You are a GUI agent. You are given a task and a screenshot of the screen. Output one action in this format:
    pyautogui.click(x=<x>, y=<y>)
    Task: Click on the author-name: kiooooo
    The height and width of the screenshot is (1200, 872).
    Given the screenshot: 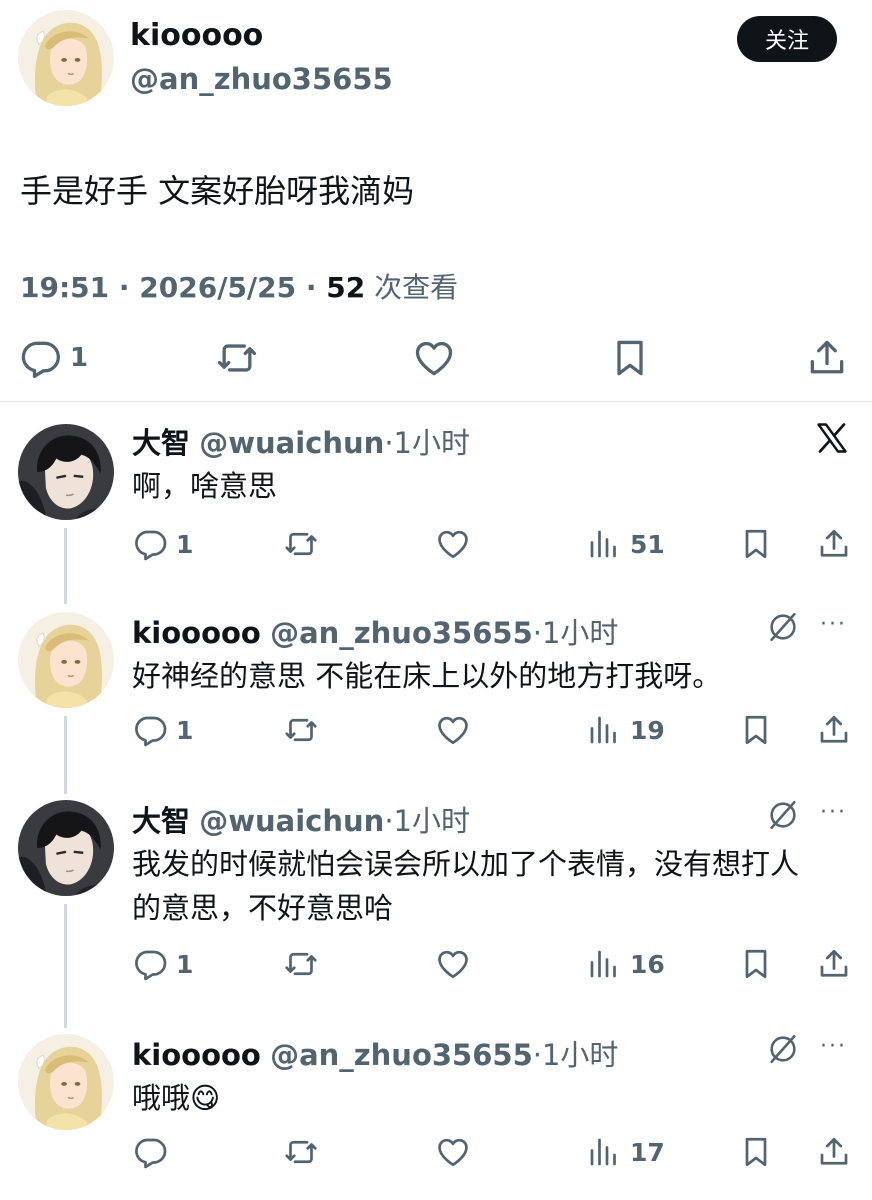 What is the action you would take?
    pyautogui.click(x=196, y=35)
    